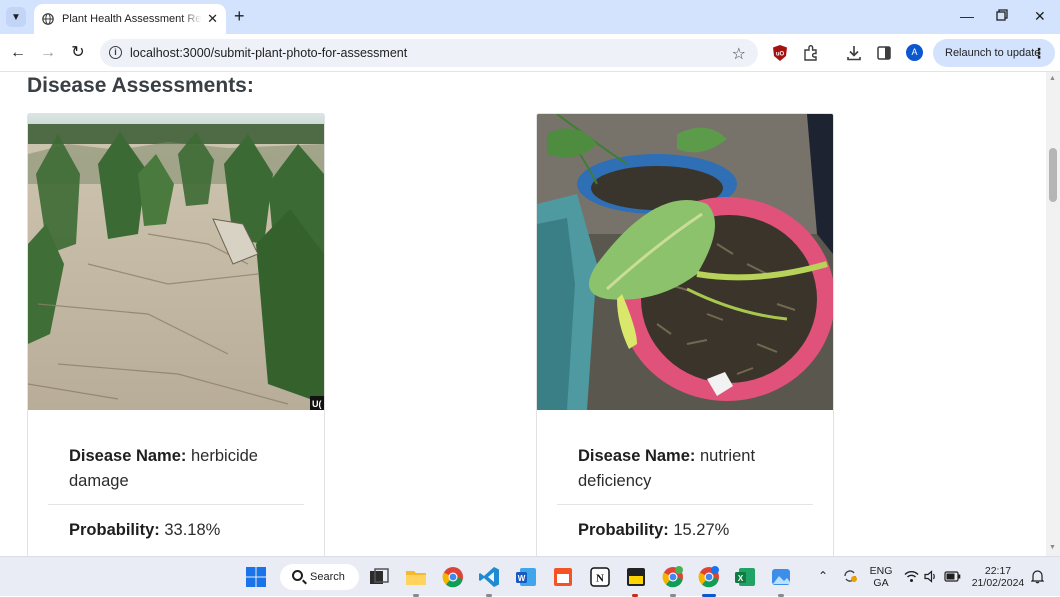 The width and height of the screenshot is (1060, 597). Describe the element at coordinates (781, 577) in the screenshot. I see `photos-icon` at that location.